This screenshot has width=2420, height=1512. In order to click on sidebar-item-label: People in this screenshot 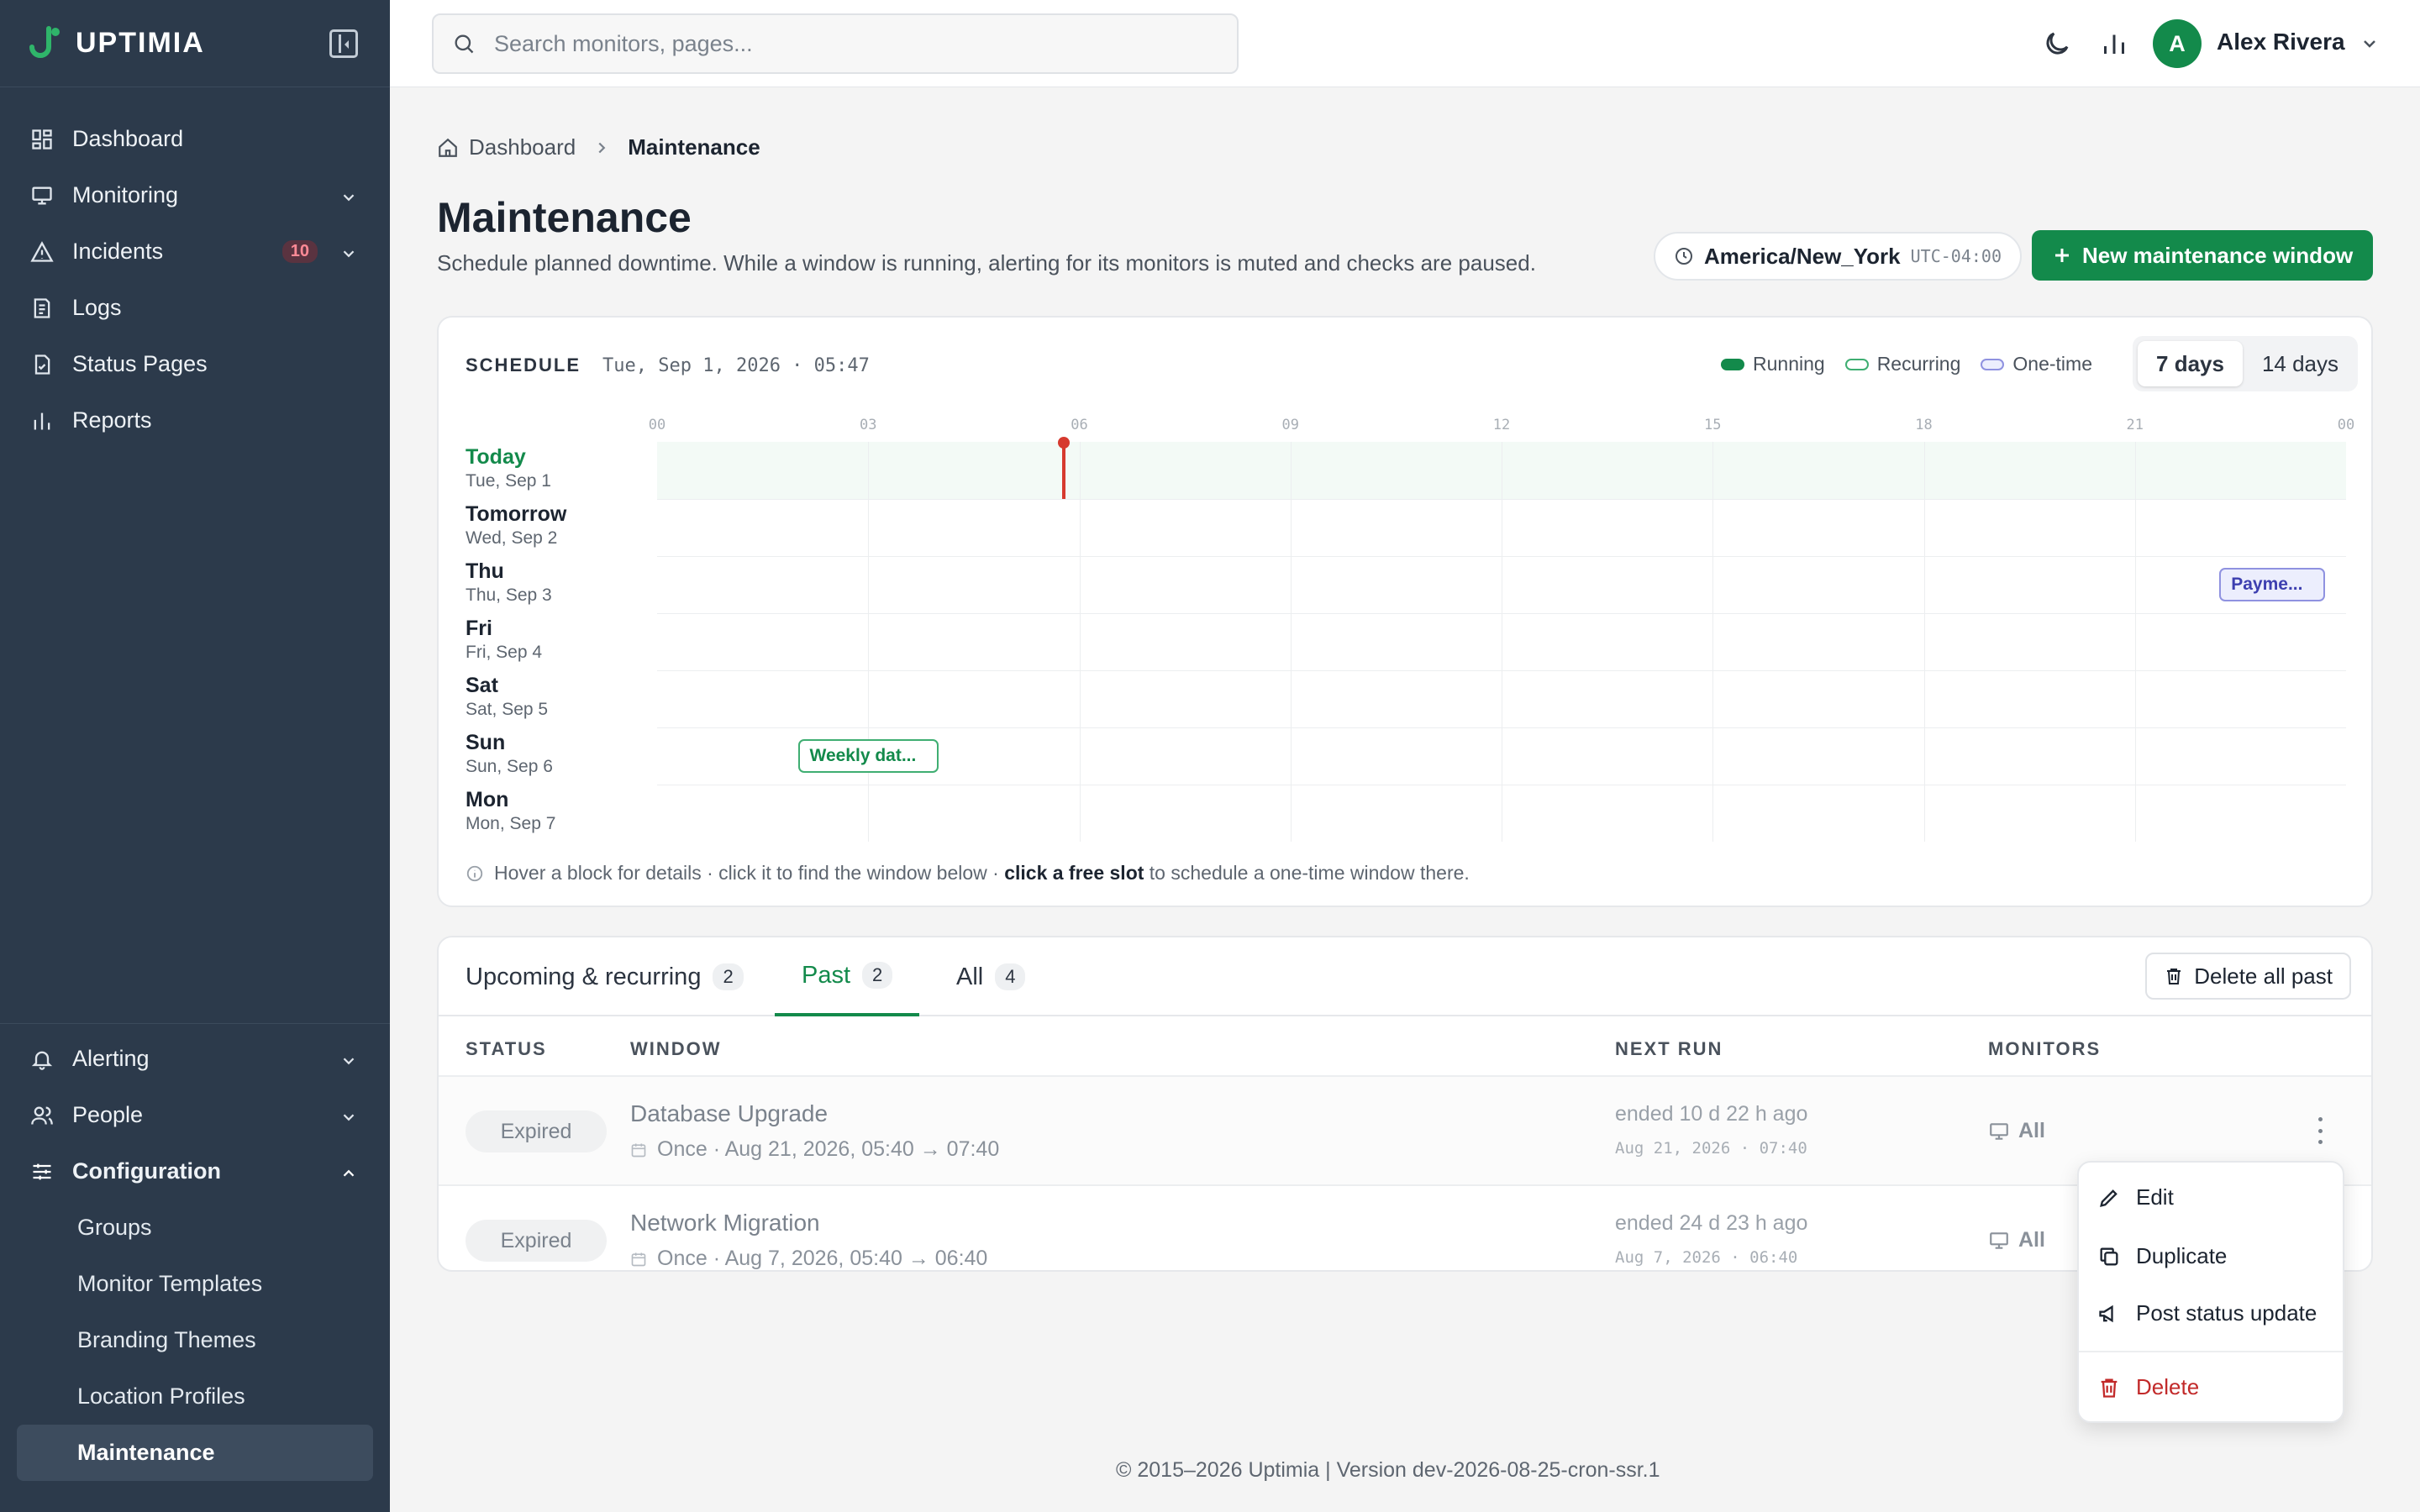, I will do `click(108, 1114)`.